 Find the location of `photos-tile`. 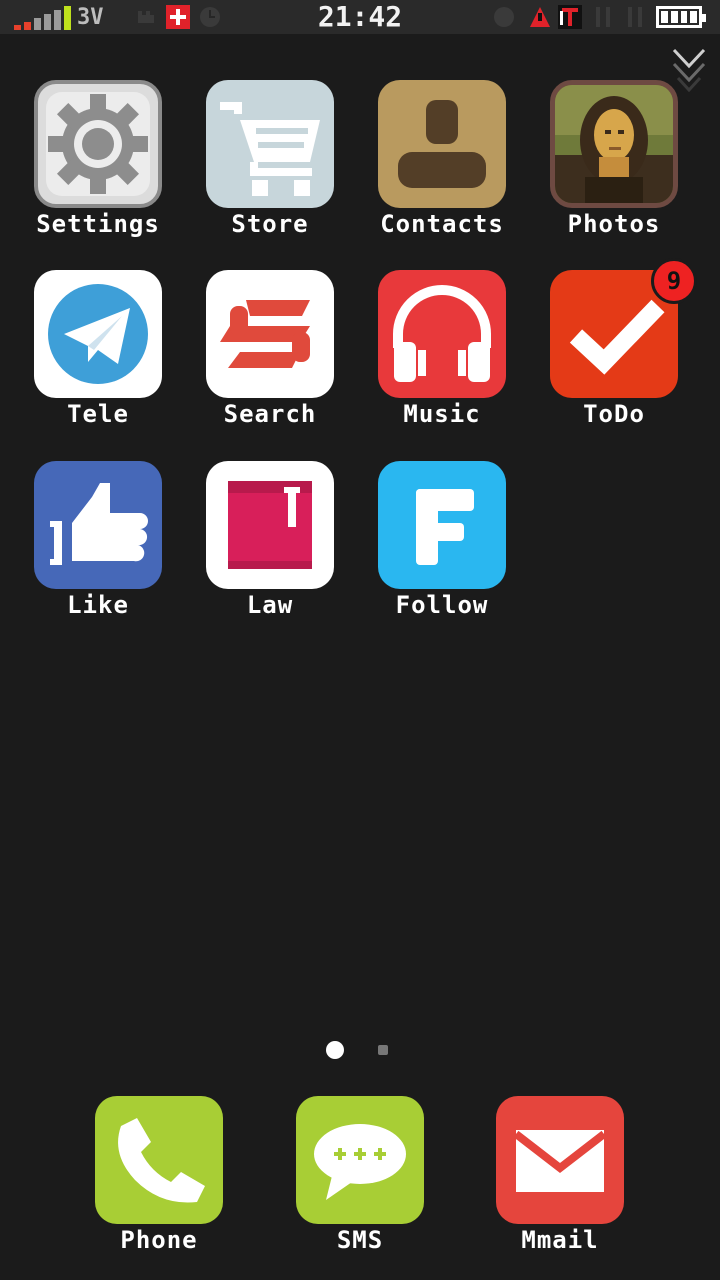

photos-tile is located at coordinates (614, 144).